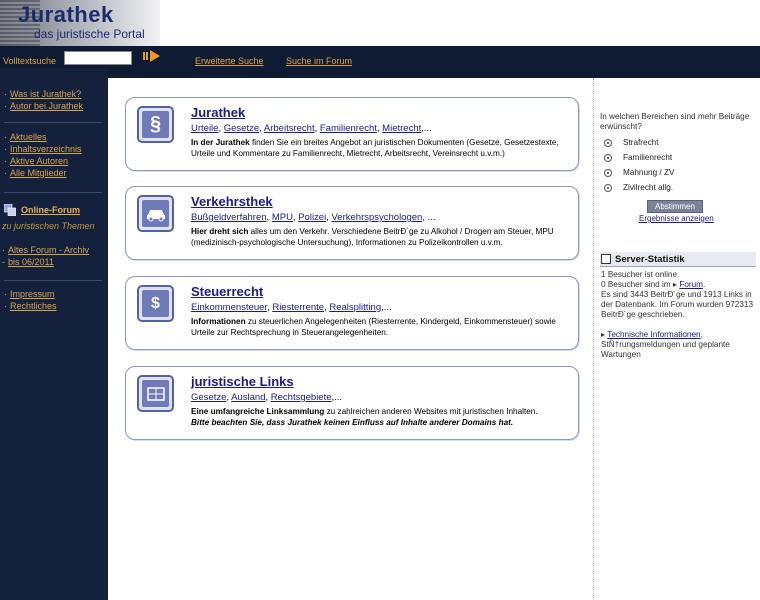 This screenshot has height=600, width=760. I want to click on poll-option-label: Strafrecht, so click(641, 142).